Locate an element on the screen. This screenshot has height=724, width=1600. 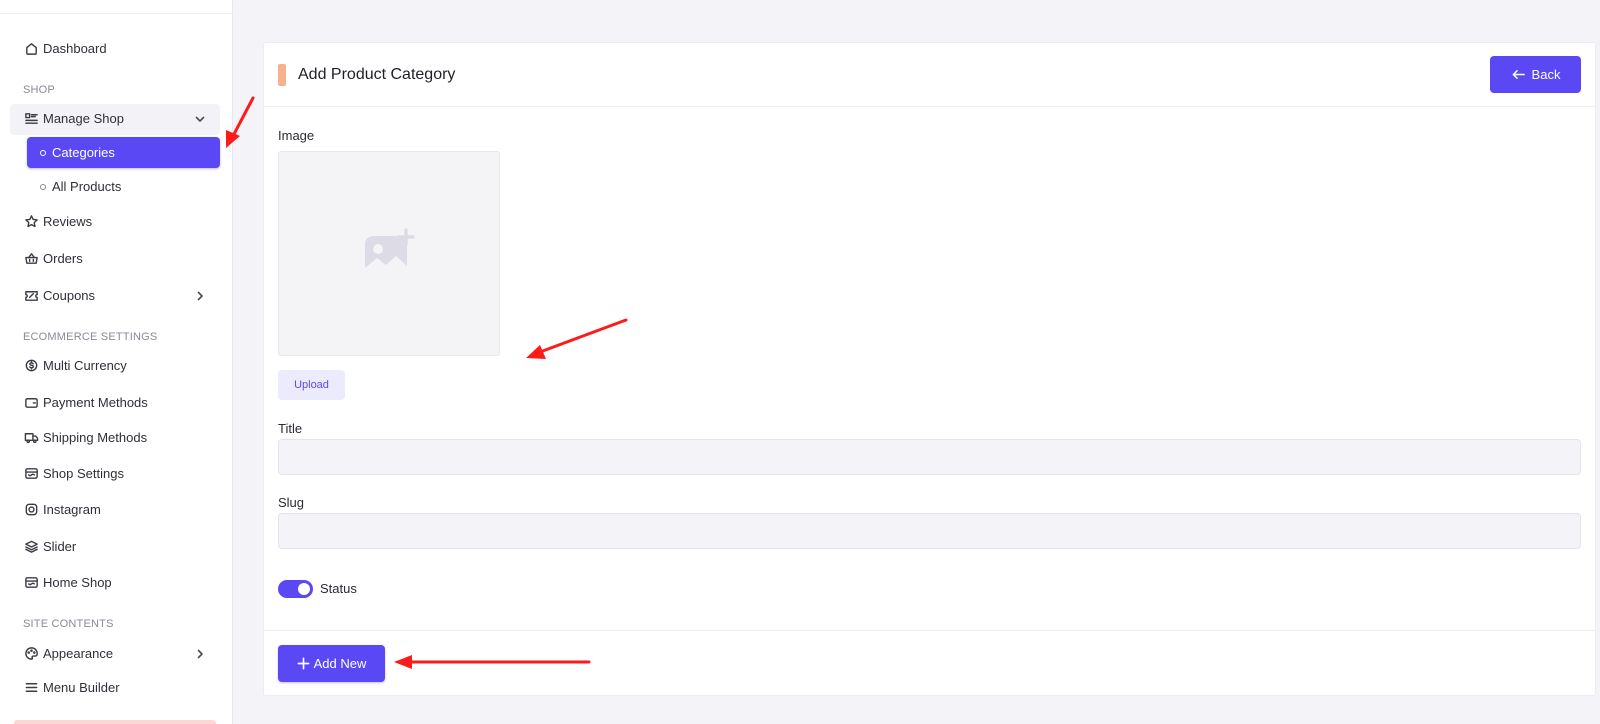
status-label: Status is located at coordinates (338, 588).